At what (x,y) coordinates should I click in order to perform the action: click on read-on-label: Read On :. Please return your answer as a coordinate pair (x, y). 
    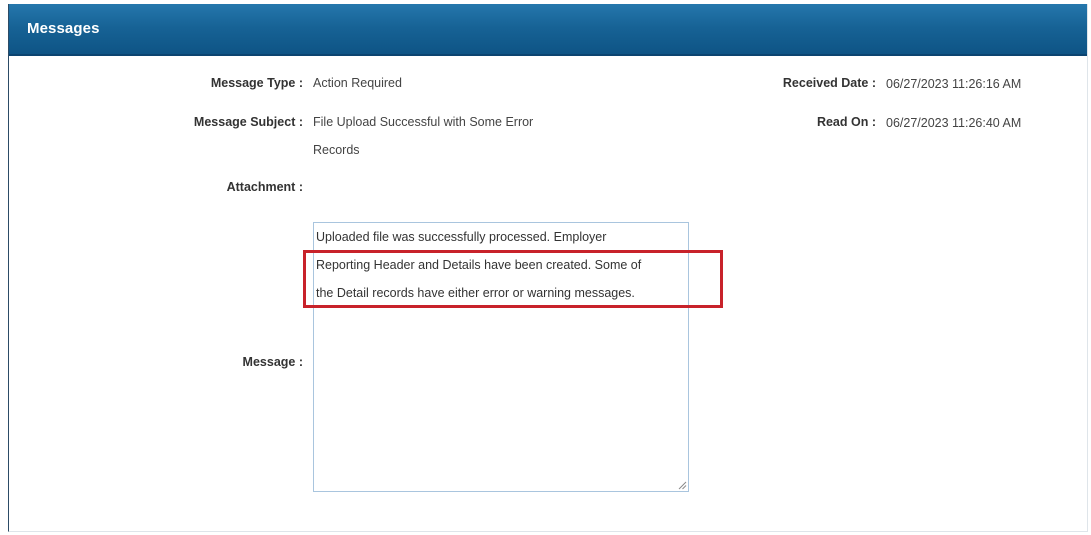
    Looking at the image, I should click on (846, 122).